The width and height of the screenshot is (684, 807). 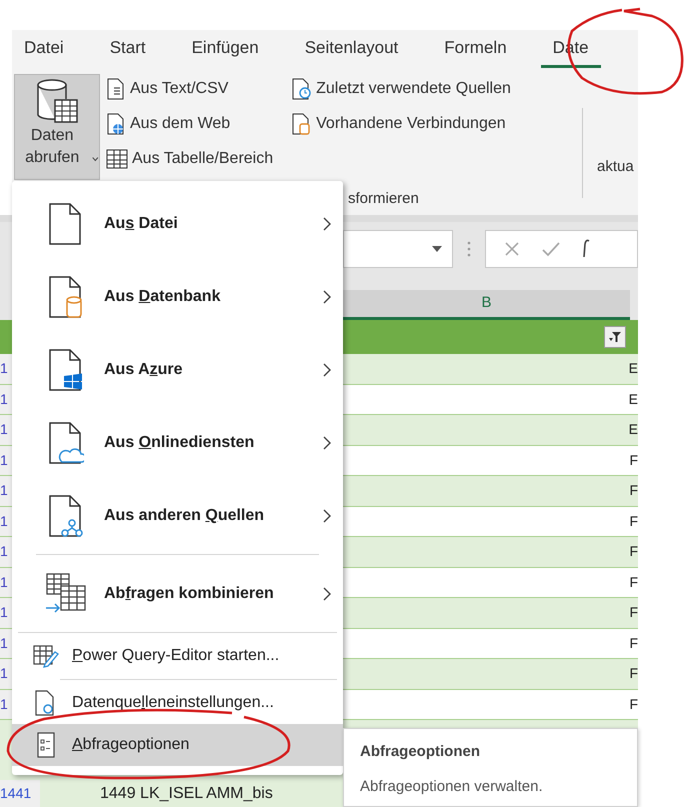 I want to click on menu-item: Aus Azure, so click(x=177, y=369).